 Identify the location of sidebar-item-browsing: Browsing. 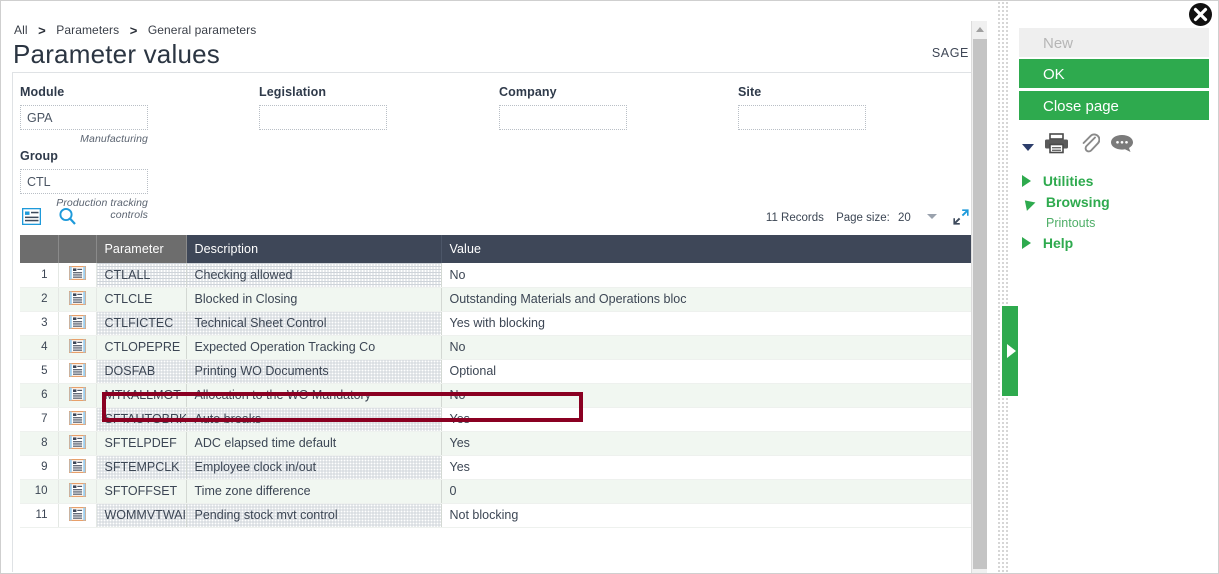
(1116, 202).